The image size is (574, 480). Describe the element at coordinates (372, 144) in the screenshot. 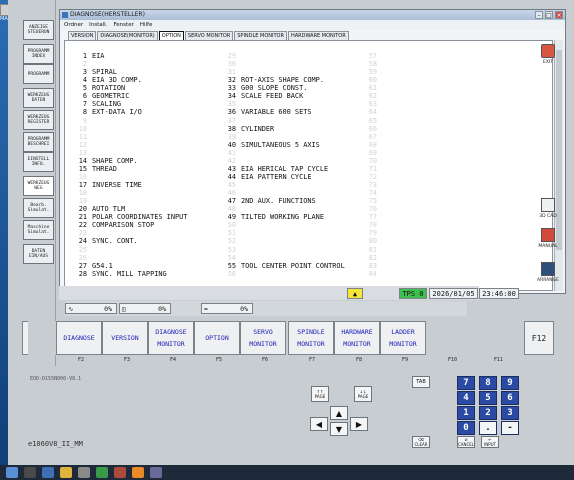

I see `option-number: 68` at that location.